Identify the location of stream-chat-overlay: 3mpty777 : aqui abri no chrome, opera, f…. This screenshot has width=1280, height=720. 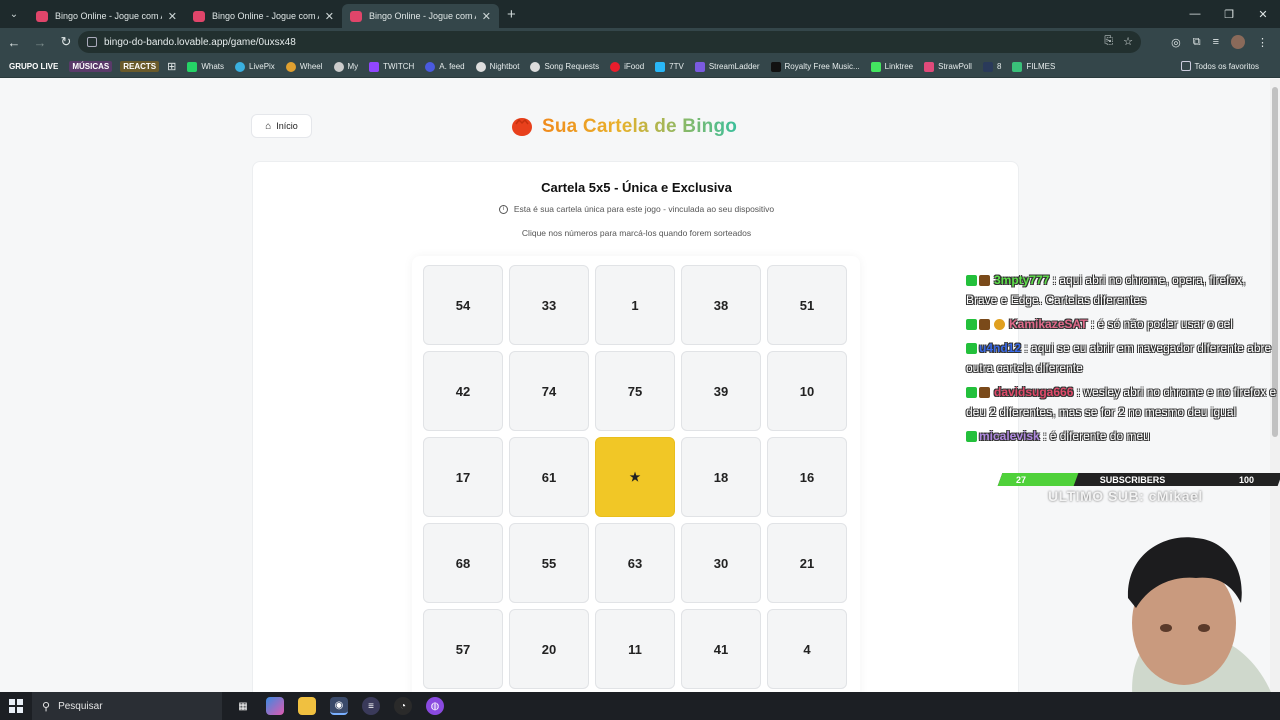
(1123, 360).